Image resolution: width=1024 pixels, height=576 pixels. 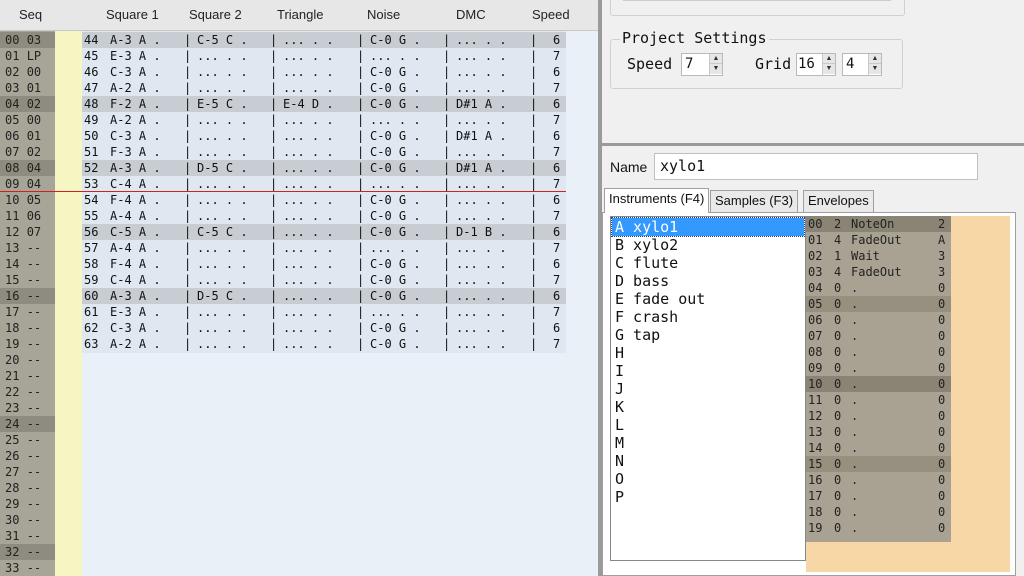 I want to click on square1-cell: F-4 A ., so click(x=135, y=200).